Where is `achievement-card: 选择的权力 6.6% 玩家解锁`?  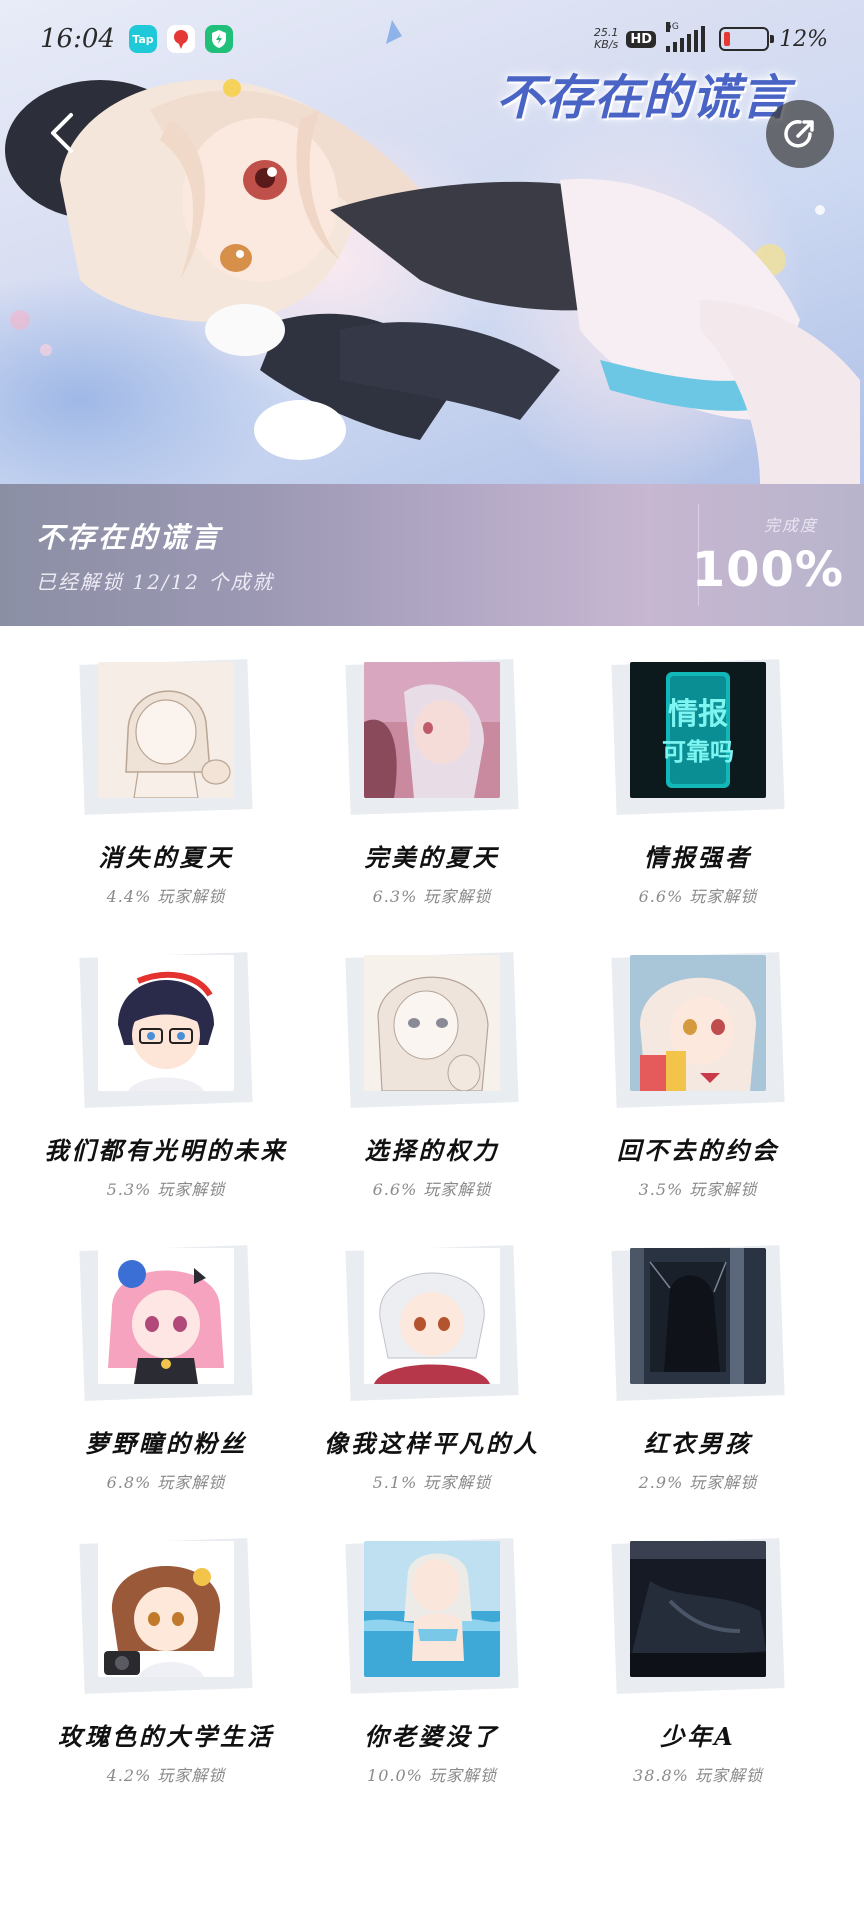
achievement-card: 选择的权力 6.6% 玩家解锁 is located at coordinates (432, 1065).